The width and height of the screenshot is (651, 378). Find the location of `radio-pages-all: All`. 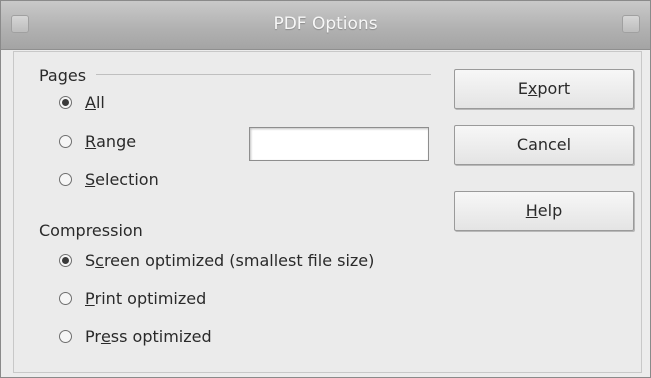

radio-pages-all: All is located at coordinates (82, 102).